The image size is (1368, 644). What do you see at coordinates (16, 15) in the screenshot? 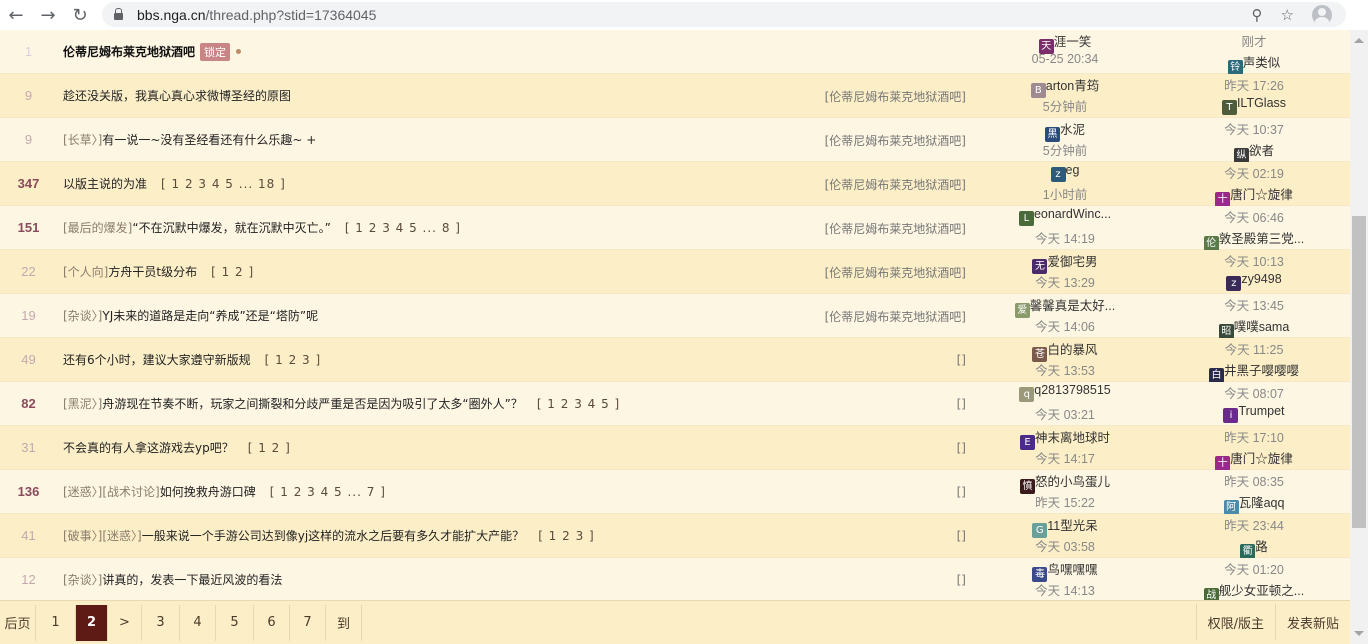
I see `back-arrow-icon: ←` at bounding box center [16, 15].